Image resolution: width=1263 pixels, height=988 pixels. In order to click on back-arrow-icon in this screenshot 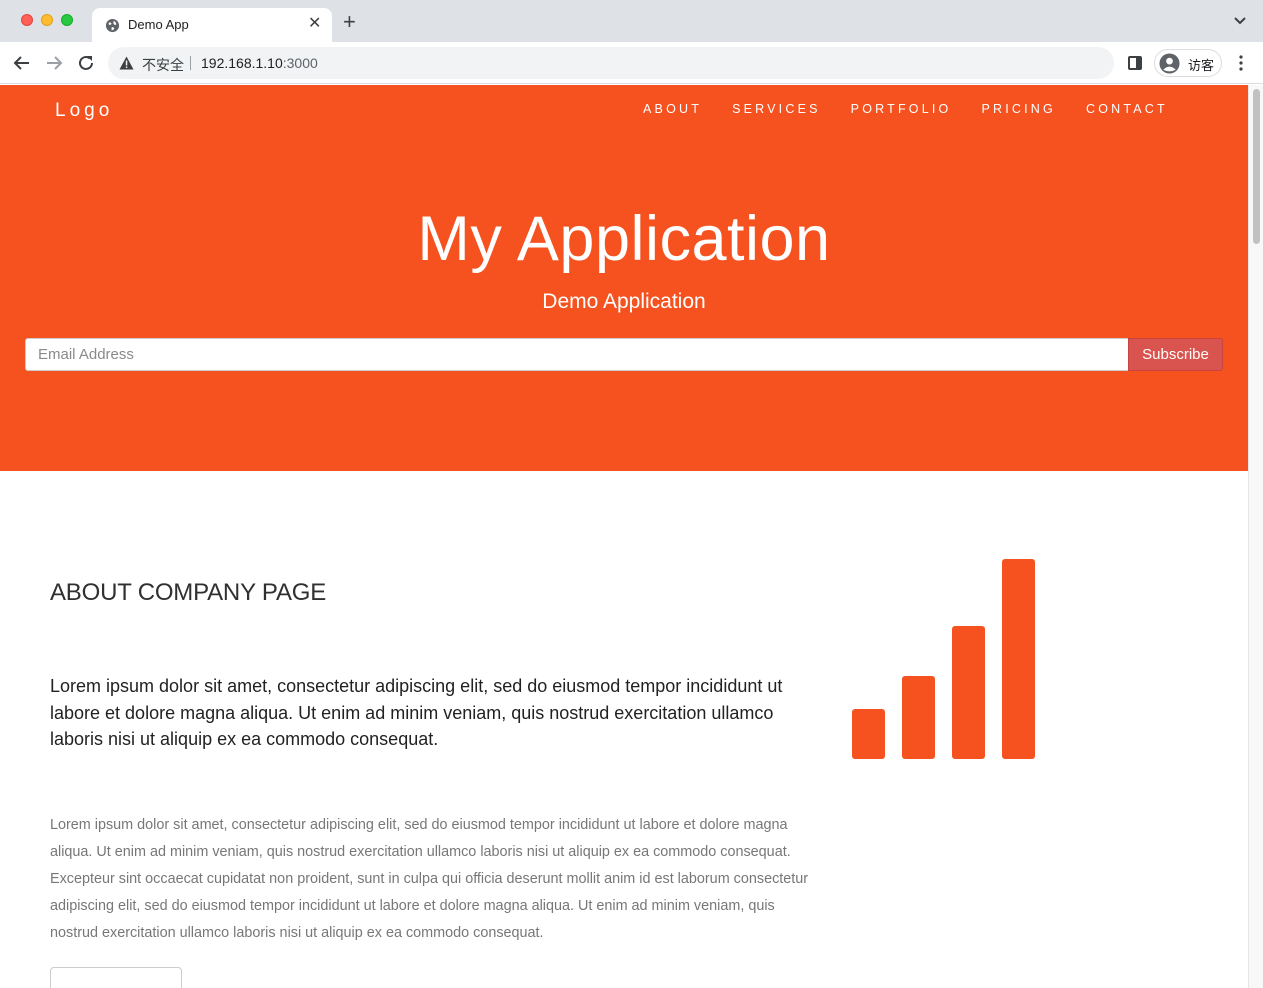, I will do `click(22, 63)`.